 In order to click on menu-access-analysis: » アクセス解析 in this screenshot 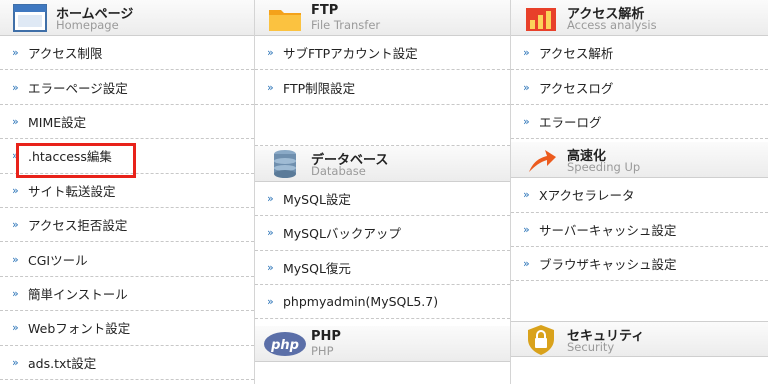, I will do `click(639, 53)`.